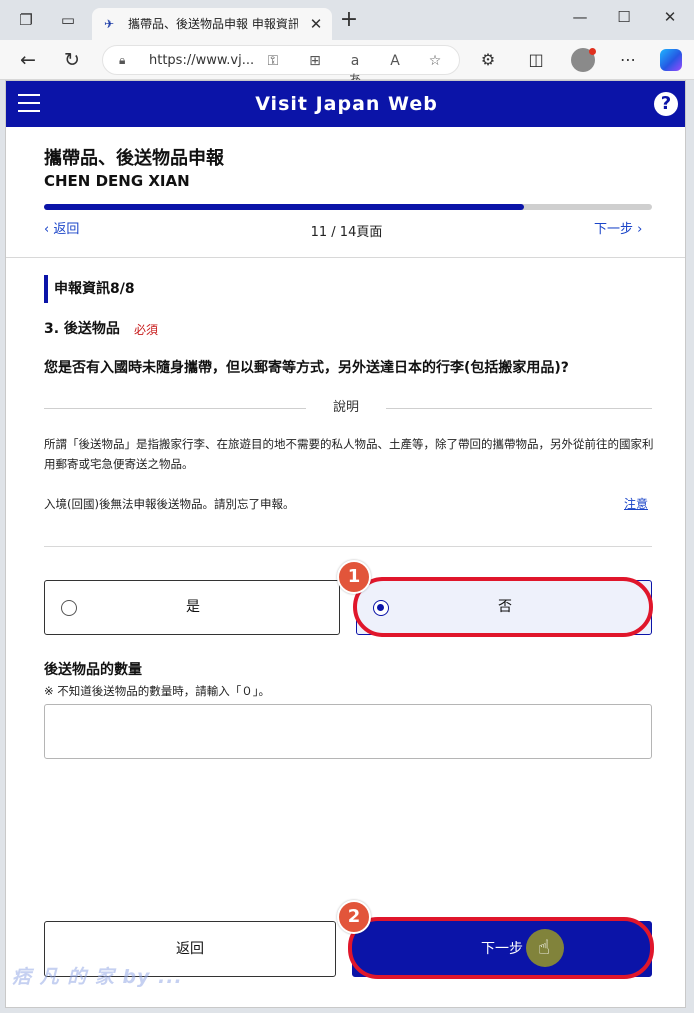 The width and height of the screenshot is (694, 1013). What do you see at coordinates (628, 60) in the screenshot?
I see `more-icon: ⋯` at bounding box center [628, 60].